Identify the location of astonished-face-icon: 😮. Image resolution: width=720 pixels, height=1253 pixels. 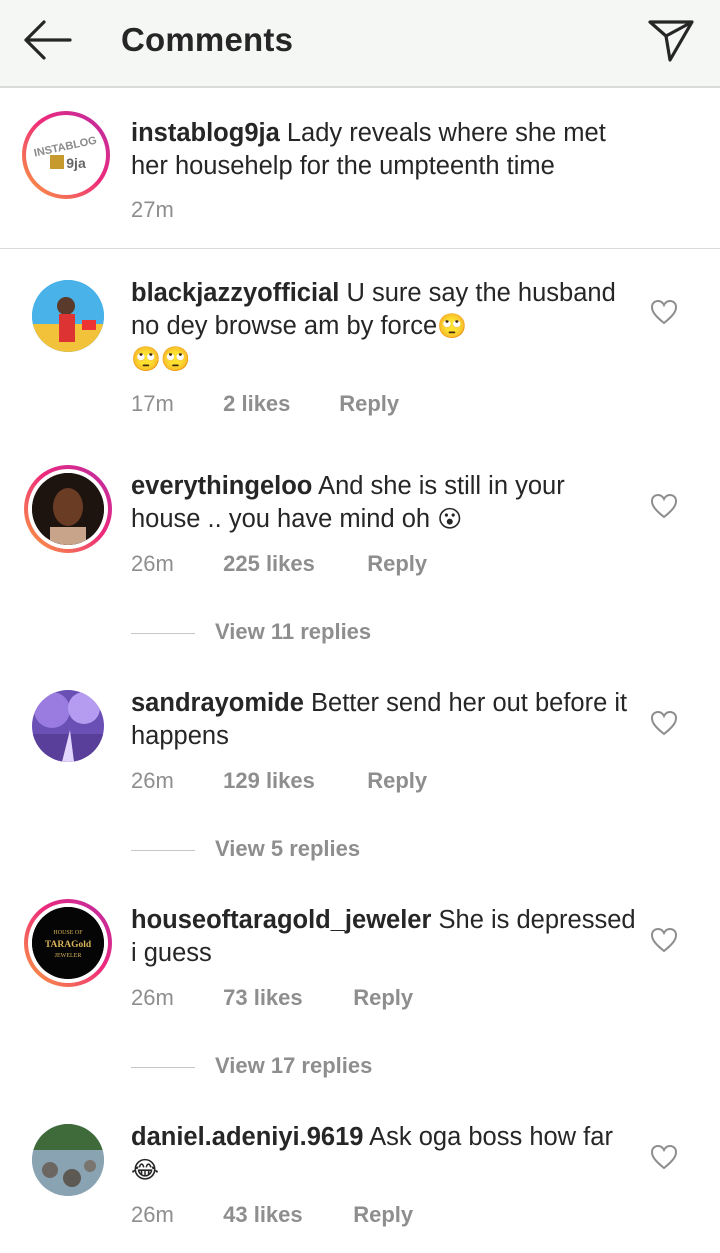
(450, 519).